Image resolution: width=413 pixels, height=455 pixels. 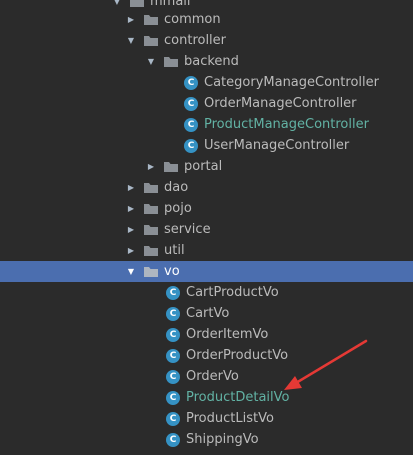 I want to click on tree-row-dao: ▶ dao, so click(x=206, y=187).